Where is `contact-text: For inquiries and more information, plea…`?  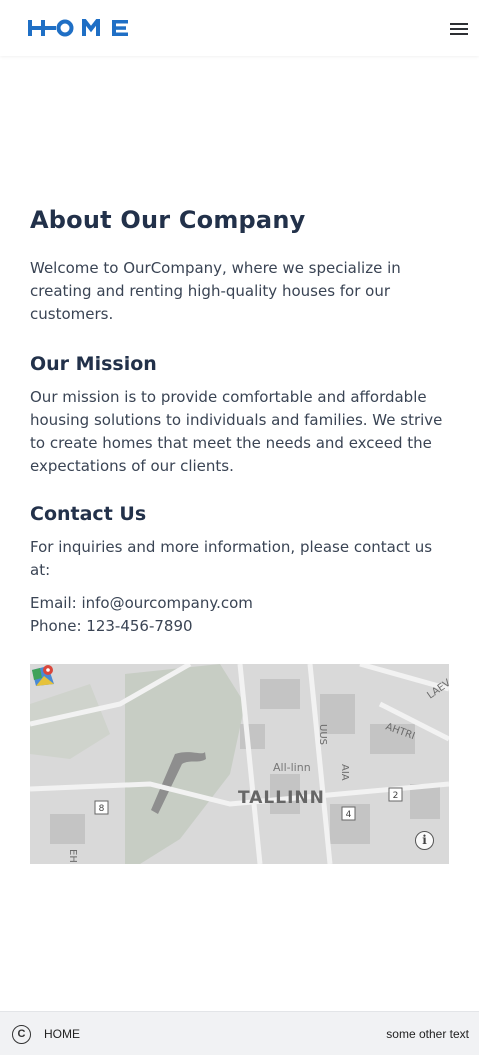
contact-text: For inquiries and more information, plea… is located at coordinates (231, 558).